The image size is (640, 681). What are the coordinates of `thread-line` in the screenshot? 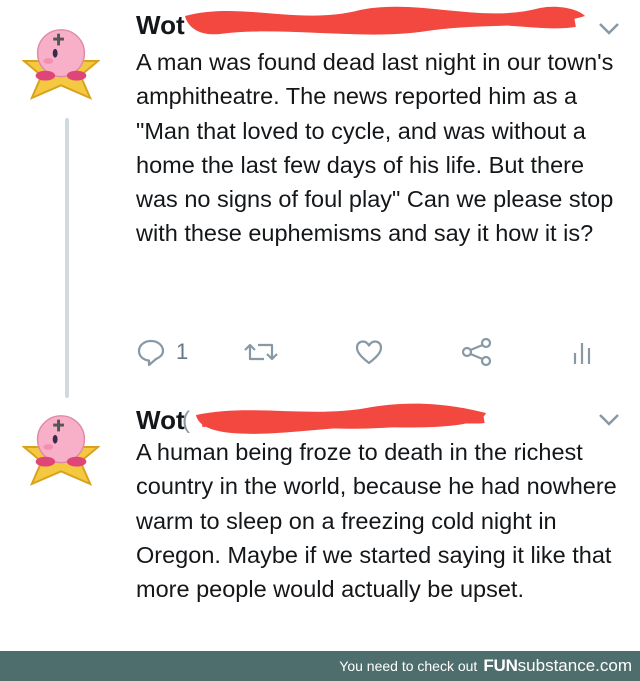 It's located at (67, 258).